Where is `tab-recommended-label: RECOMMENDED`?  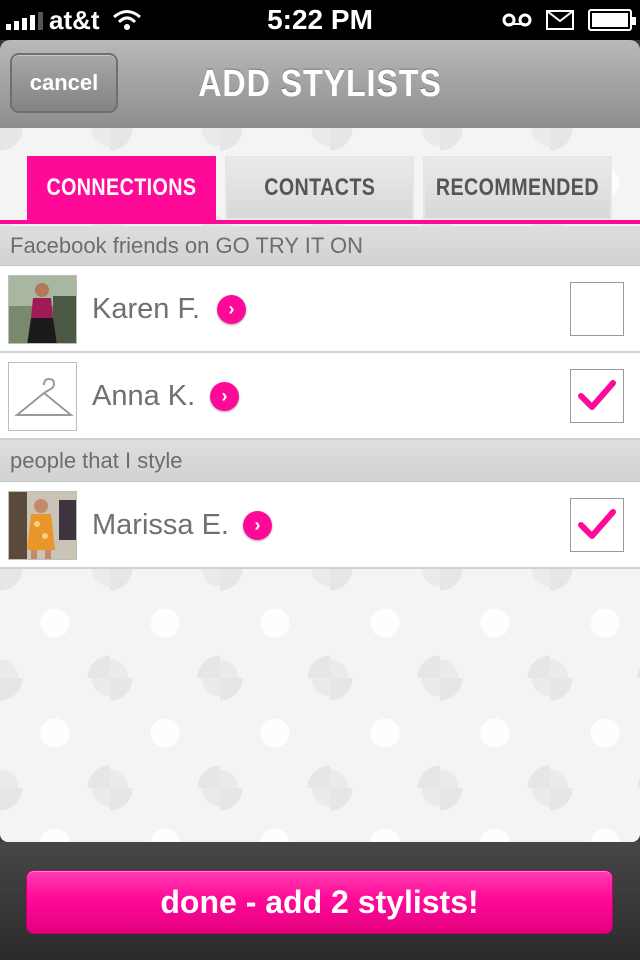
tab-recommended-label: RECOMMENDED is located at coordinates (517, 187).